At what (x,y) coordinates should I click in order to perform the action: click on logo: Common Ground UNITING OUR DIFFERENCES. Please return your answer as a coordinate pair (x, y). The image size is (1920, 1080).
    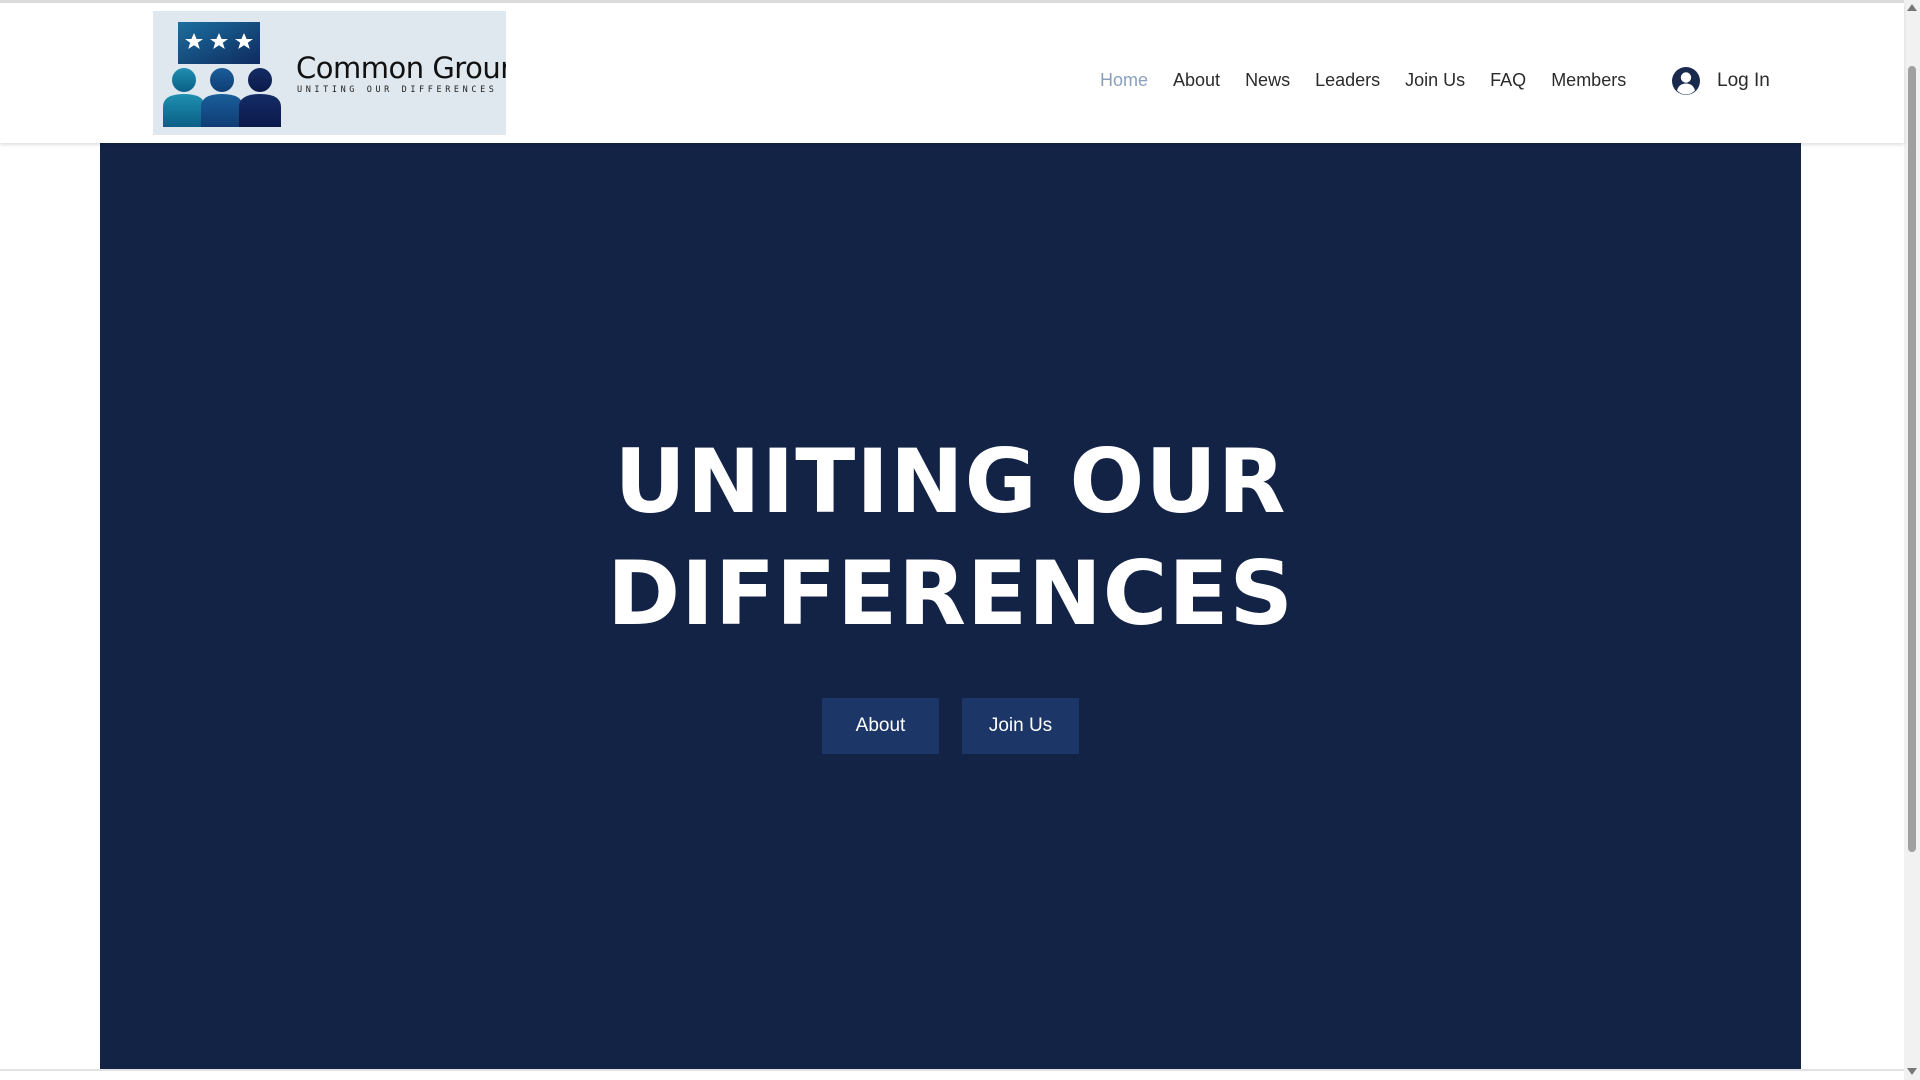
    Looking at the image, I should click on (329, 73).